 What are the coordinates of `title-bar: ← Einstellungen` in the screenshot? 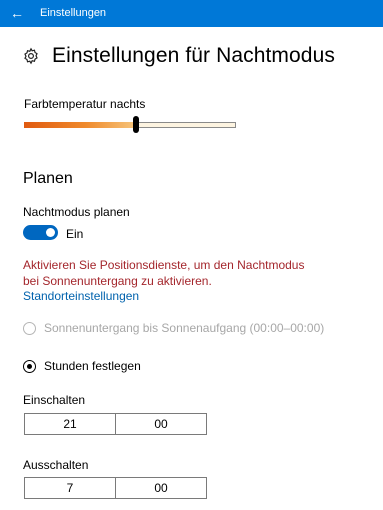 It's located at (191, 13).